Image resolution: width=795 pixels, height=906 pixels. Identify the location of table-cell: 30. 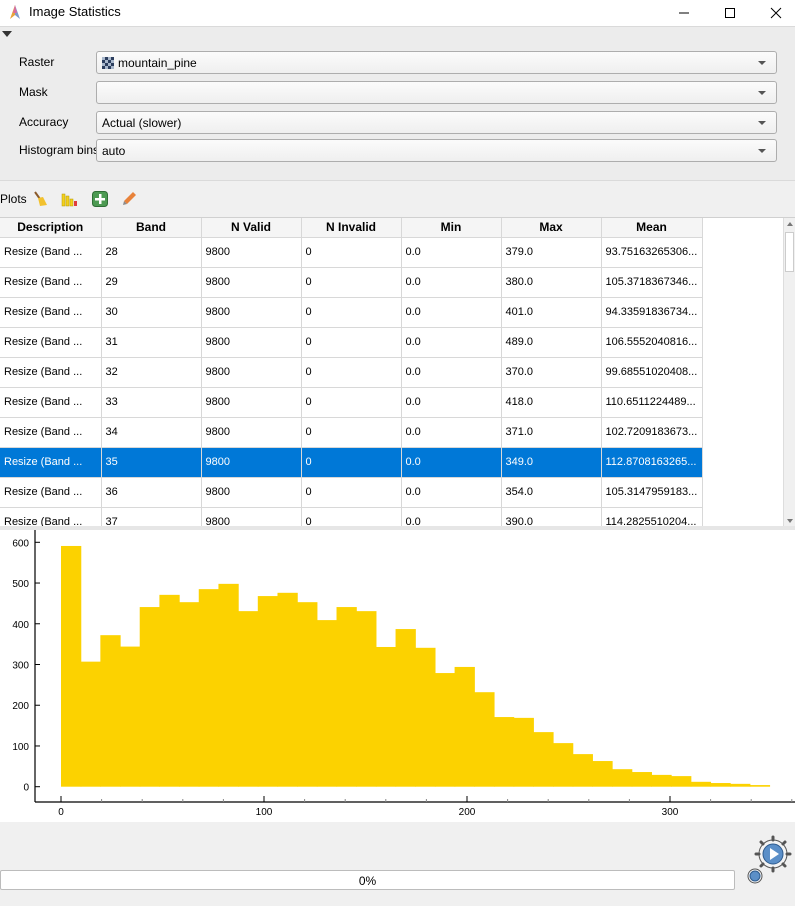
(151, 312).